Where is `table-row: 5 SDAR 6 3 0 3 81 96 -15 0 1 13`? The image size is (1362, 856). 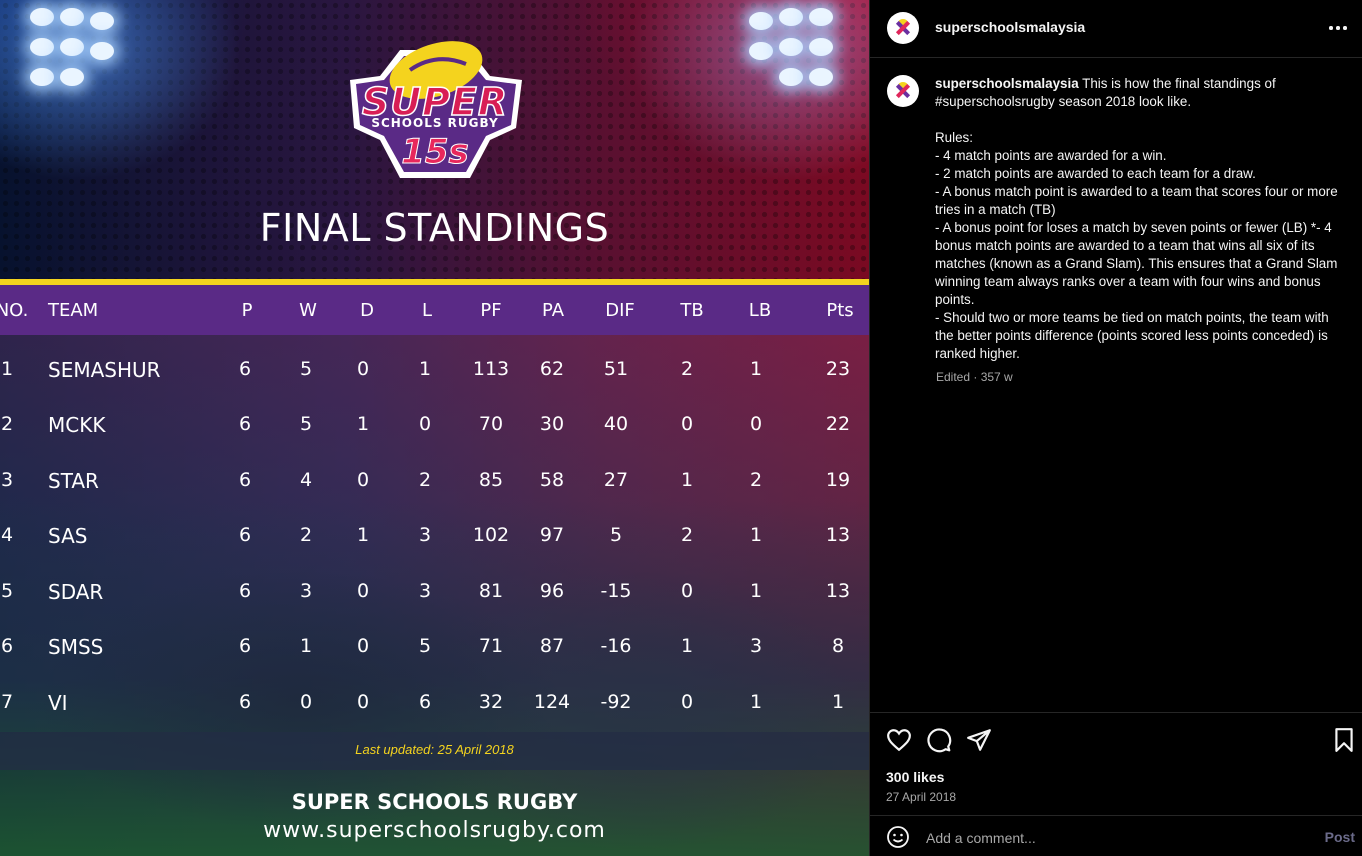
table-row: 5 SDAR 6 3 0 3 81 96 -15 0 1 13 is located at coordinates (434, 592).